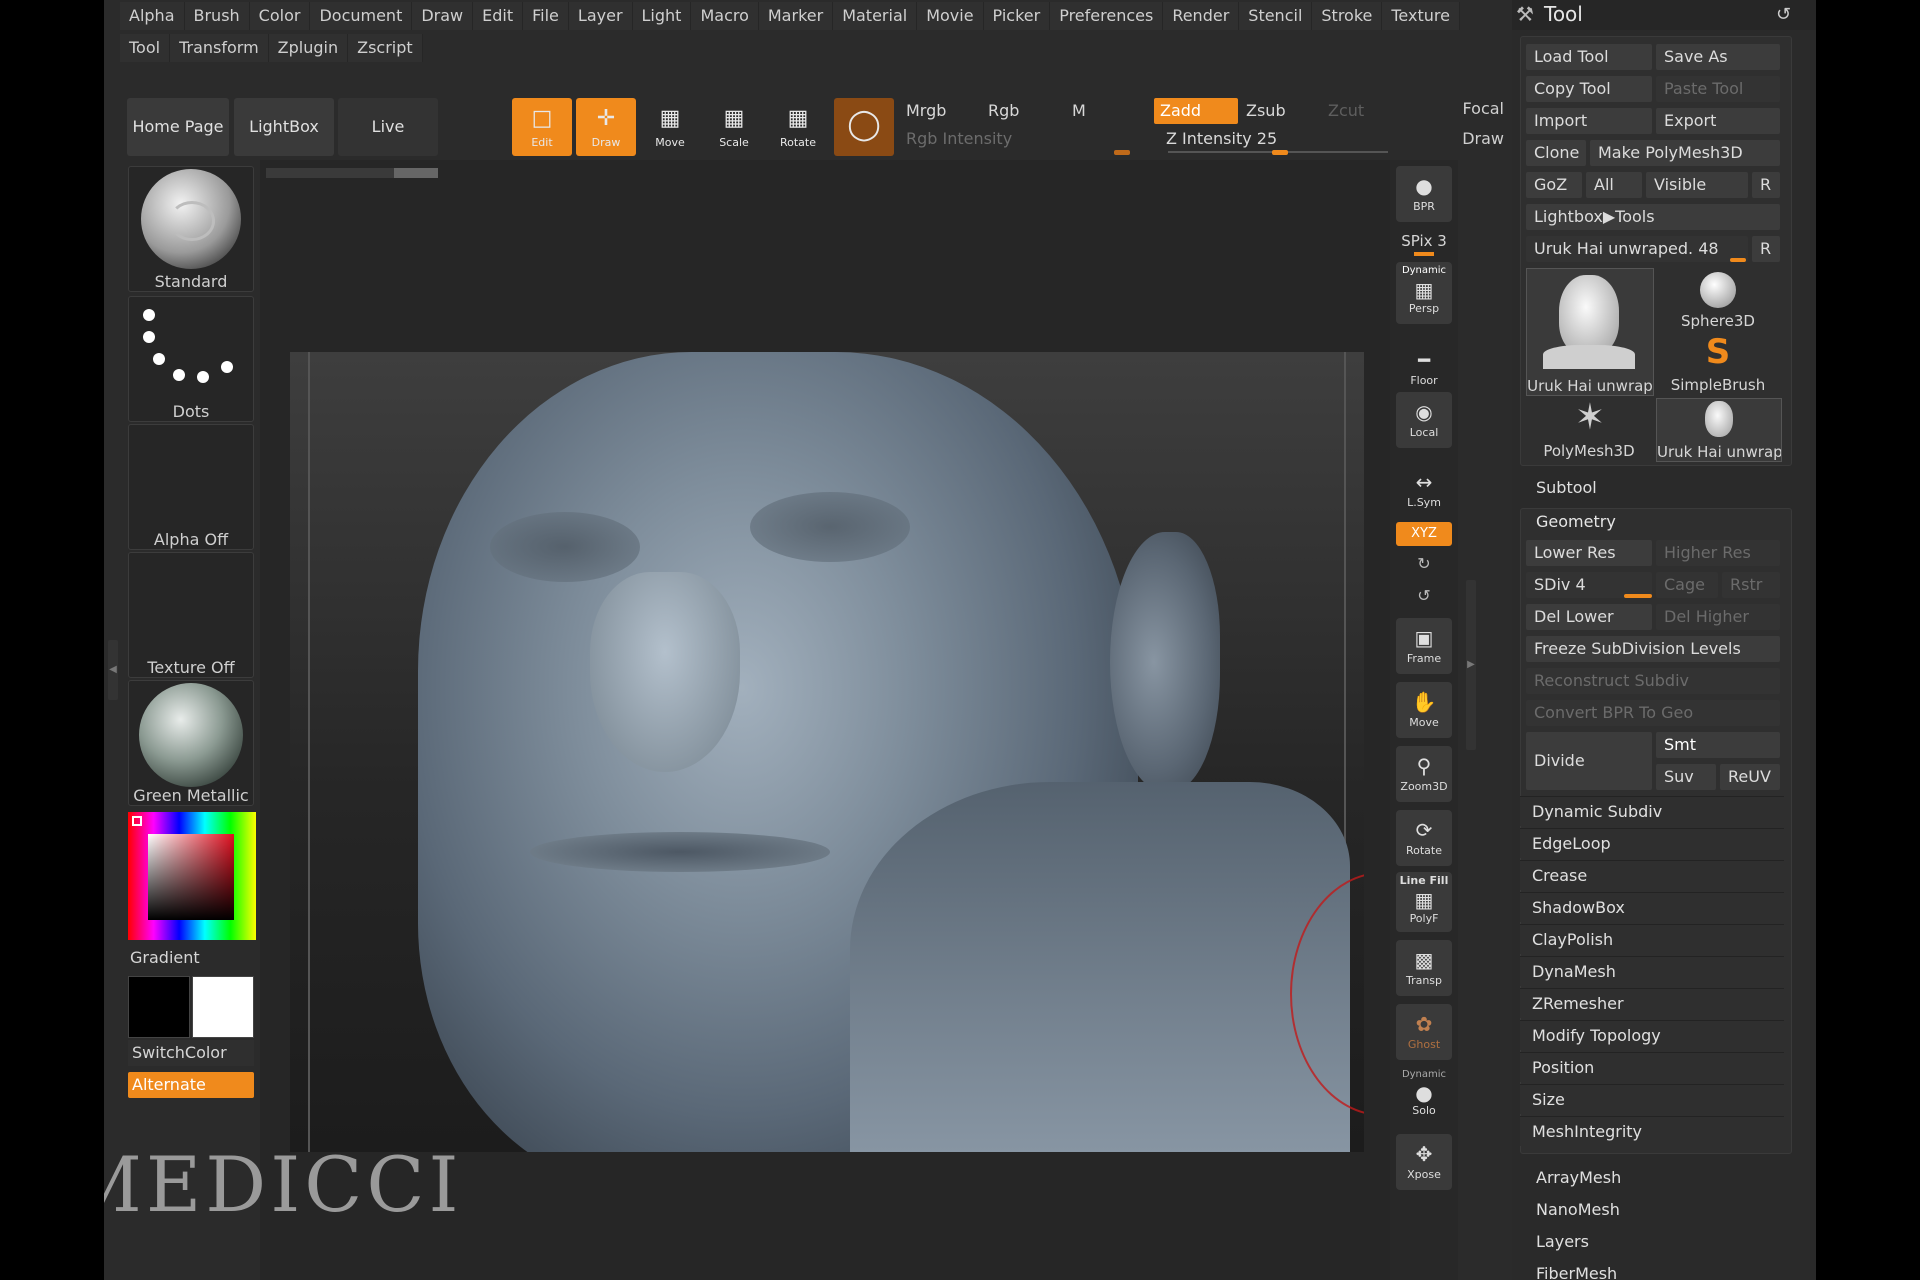 The height and width of the screenshot is (1280, 1920). Describe the element at coordinates (1718, 121) in the screenshot. I see `export-button: Export` at that location.